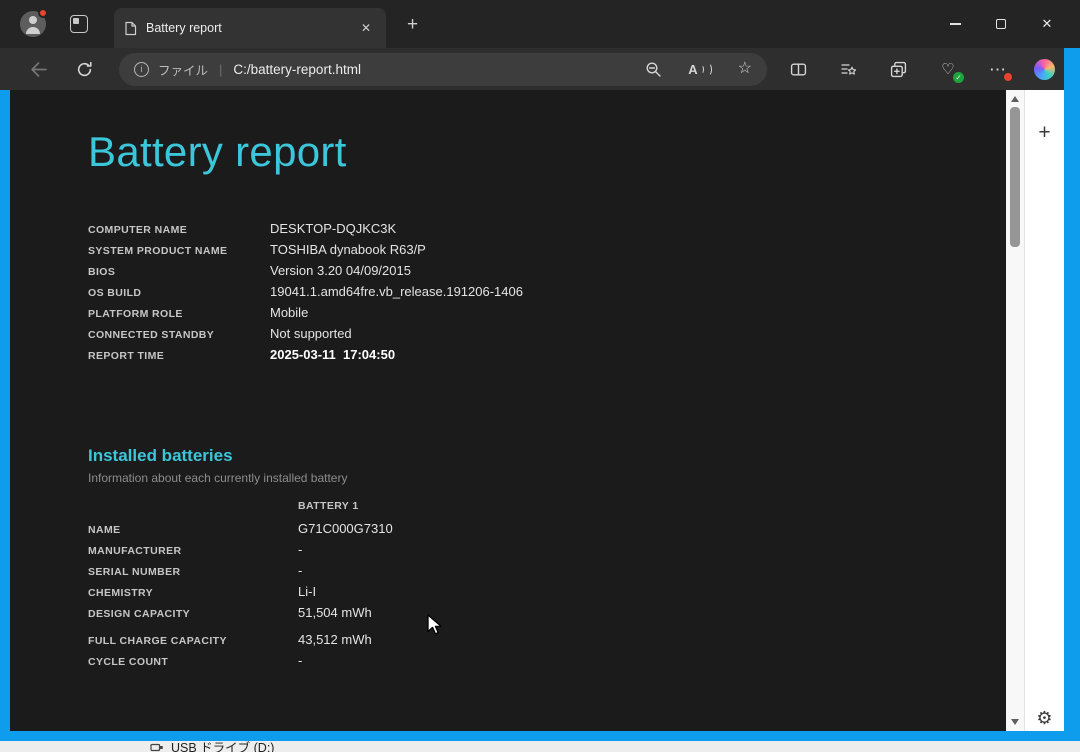 The image size is (1080, 752). Describe the element at coordinates (250, 28) in the screenshot. I see `tab-battery-report: Battery report ✕` at that location.